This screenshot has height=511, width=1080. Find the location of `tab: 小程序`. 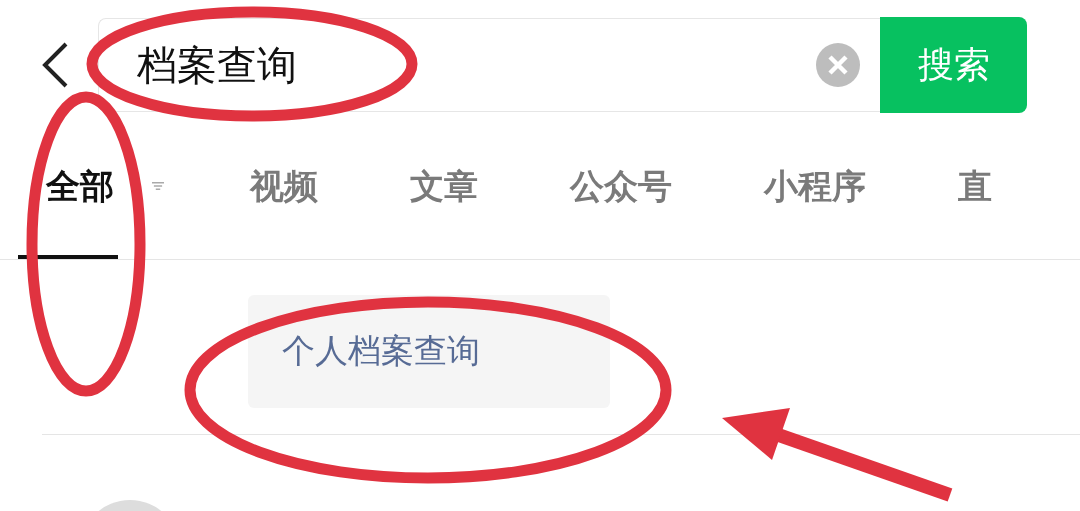

tab: 小程序 is located at coordinates (815, 186).